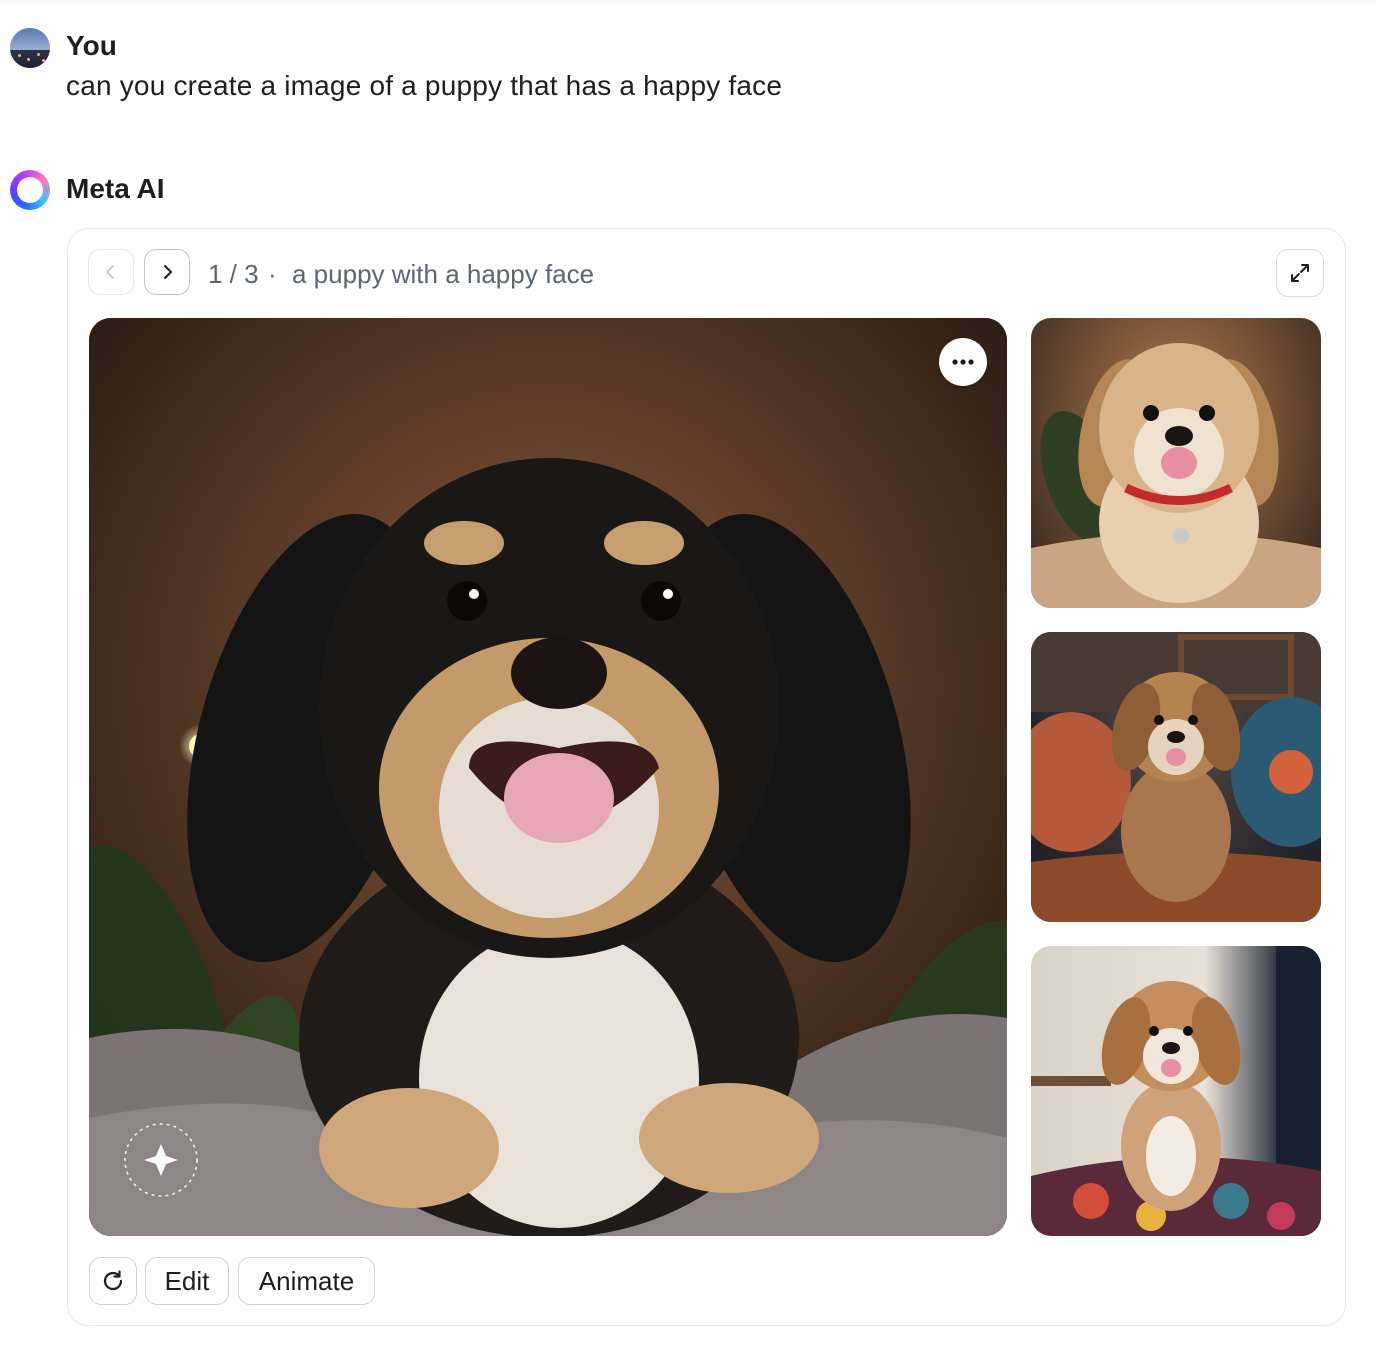 The width and height of the screenshot is (1376, 1350). I want to click on regenerate-button, so click(113, 1281).